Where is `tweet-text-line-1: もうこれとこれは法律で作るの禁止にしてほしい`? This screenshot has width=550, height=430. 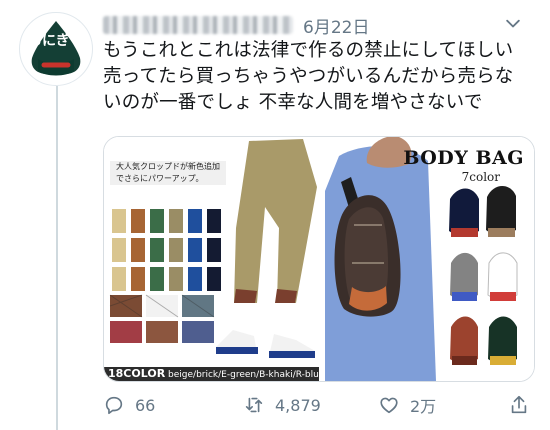
tweet-text-line-1: もうこれとこれは法律で作るの禁止にしてほしい is located at coordinates (308, 50).